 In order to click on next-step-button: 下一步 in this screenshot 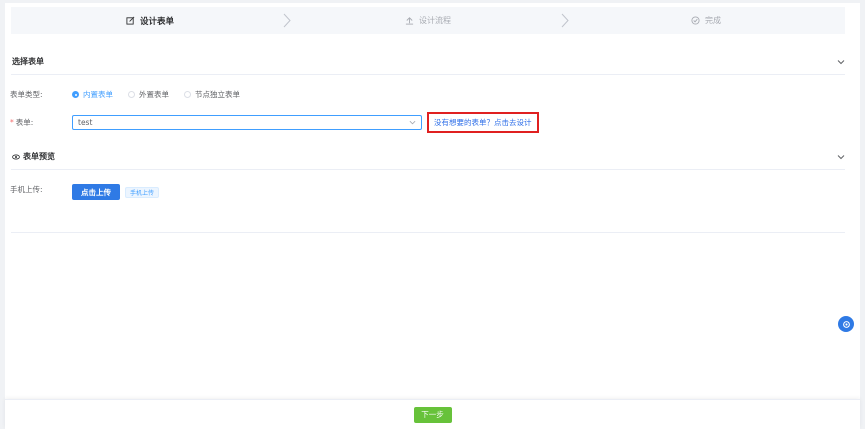, I will do `click(432, 414)`.